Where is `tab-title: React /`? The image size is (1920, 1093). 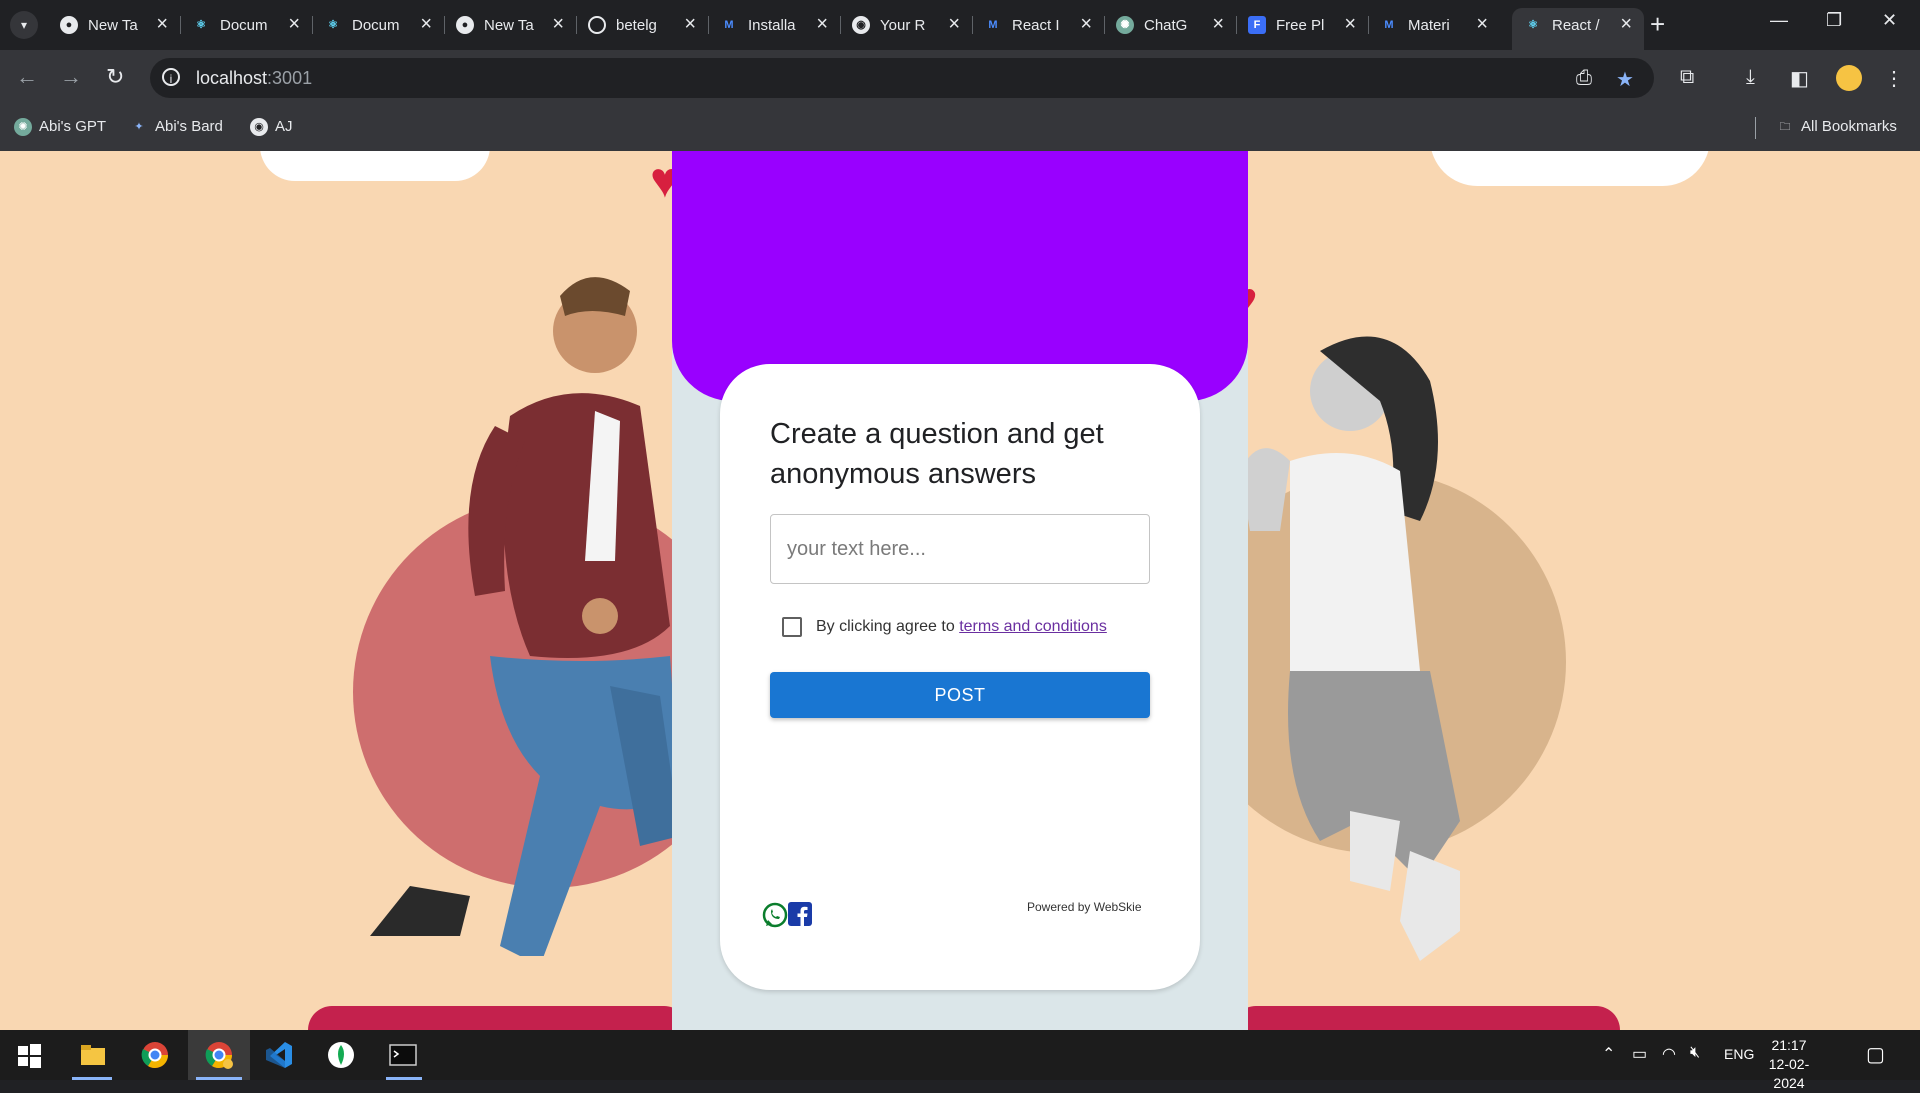 tab-title: React / is located at coordinates (1576, 25).